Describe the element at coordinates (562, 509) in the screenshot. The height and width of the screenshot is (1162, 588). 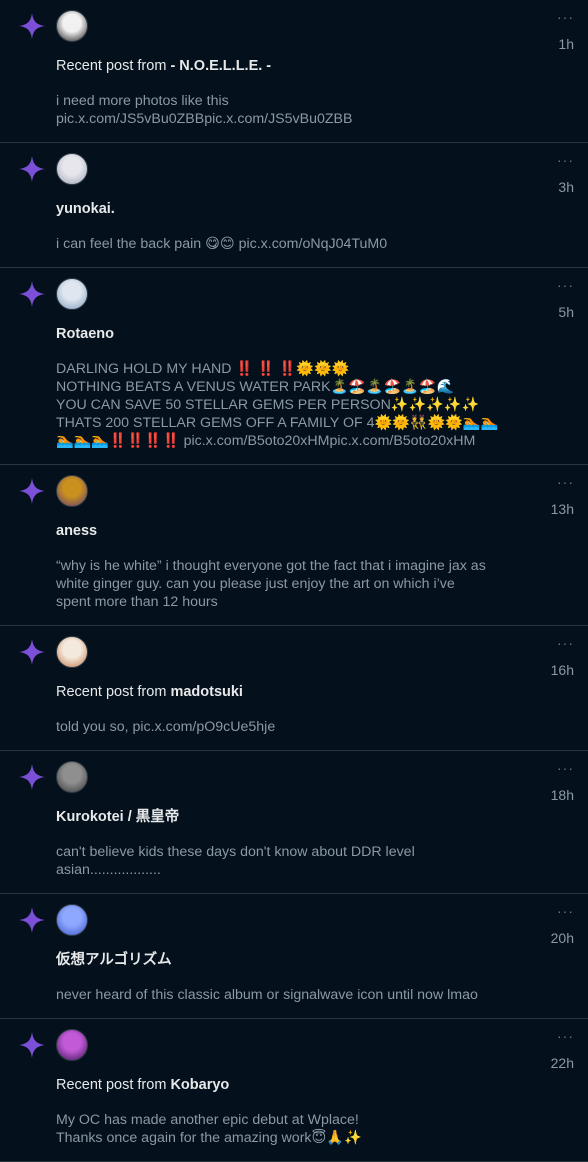
I see `timestamp: 13h` at that location.